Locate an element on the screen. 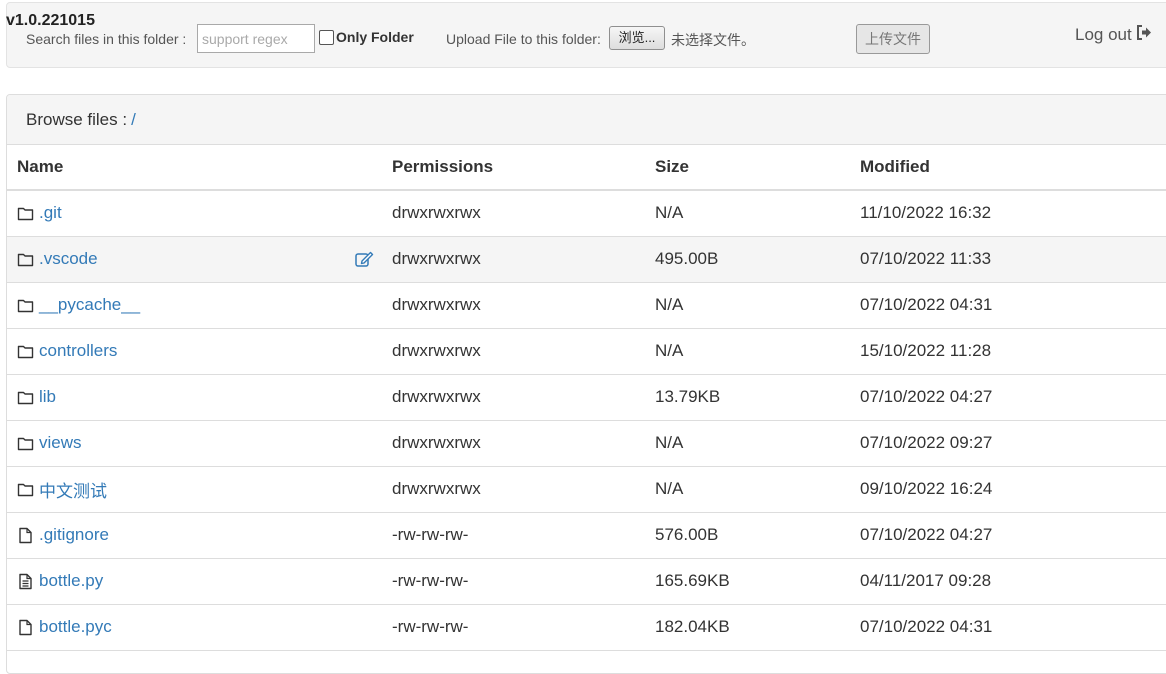  name-cell: bottle.pyc is located at coordinates (194, 627).